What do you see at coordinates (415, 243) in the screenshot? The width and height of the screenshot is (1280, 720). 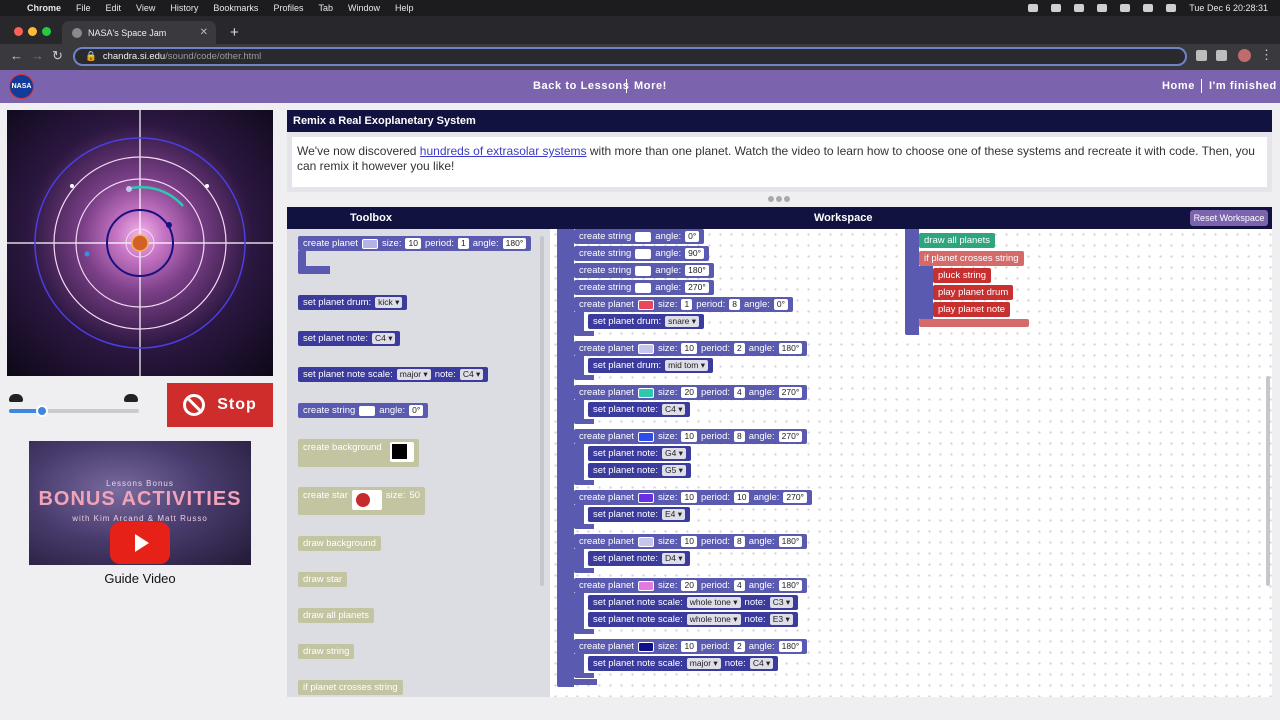 I see `toolbox-create-planet-block: create planet size: 10 period: 1 angle: 180°` at bounding box center [415, 243].